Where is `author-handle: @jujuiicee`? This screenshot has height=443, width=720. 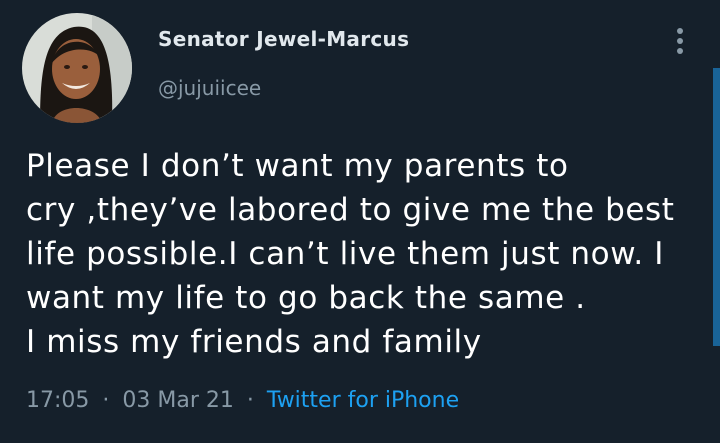
author-handle: @jujuiicee is located at coordinates (209, 88).